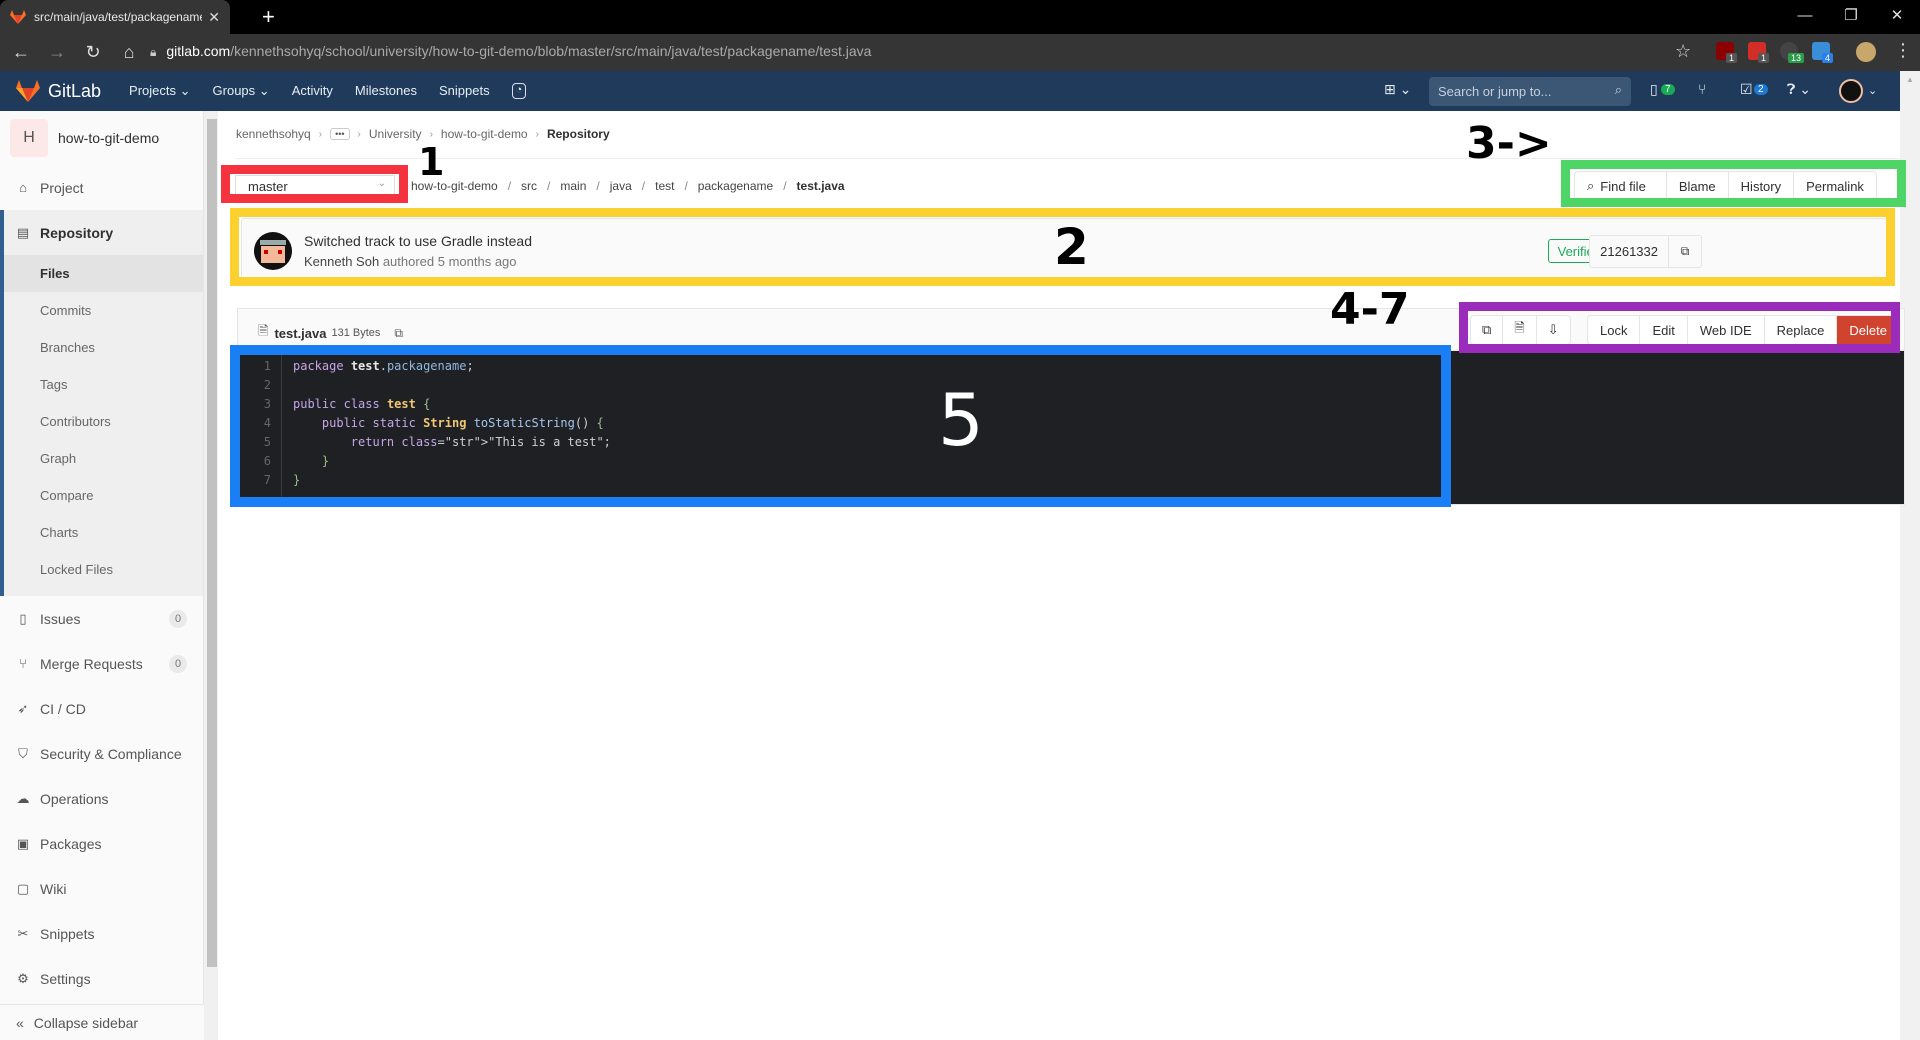 Image resolution: width=1920 pixels, height=1040 pixels. I want to click on browser-tab: src/main/java/test/packagename ✕, so click(115, 17).